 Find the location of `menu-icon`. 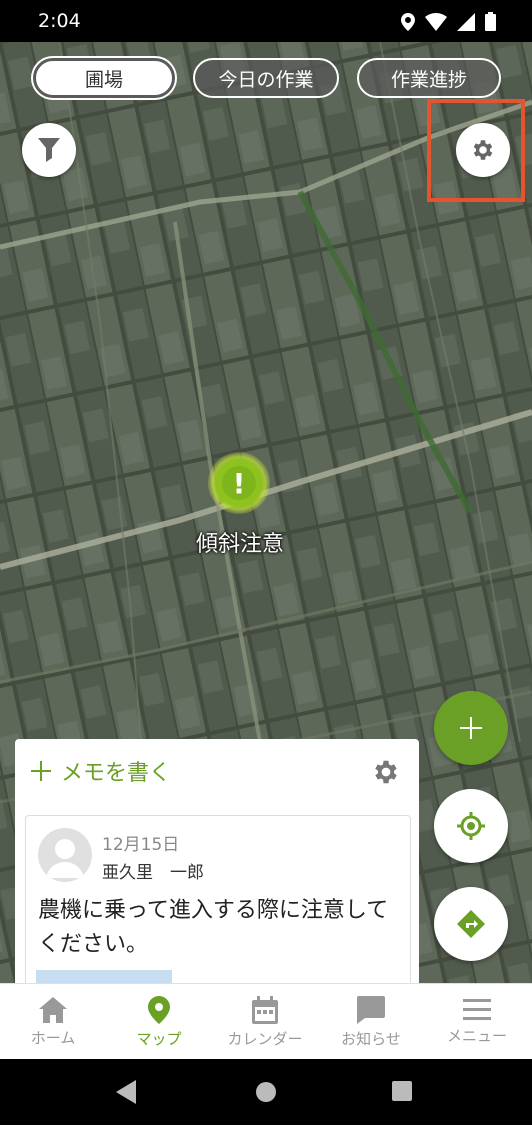

menu-icon is located at coordinates (477, 1009).